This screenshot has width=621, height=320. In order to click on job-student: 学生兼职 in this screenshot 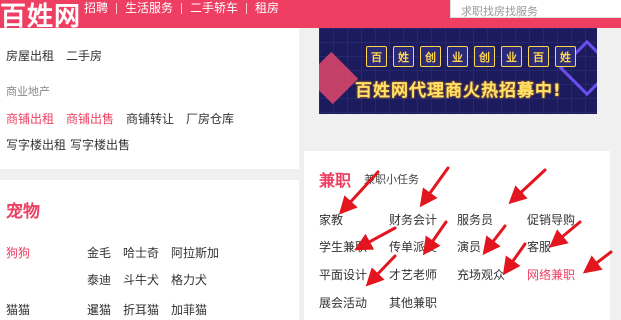, I will do `click(343, 246)`.